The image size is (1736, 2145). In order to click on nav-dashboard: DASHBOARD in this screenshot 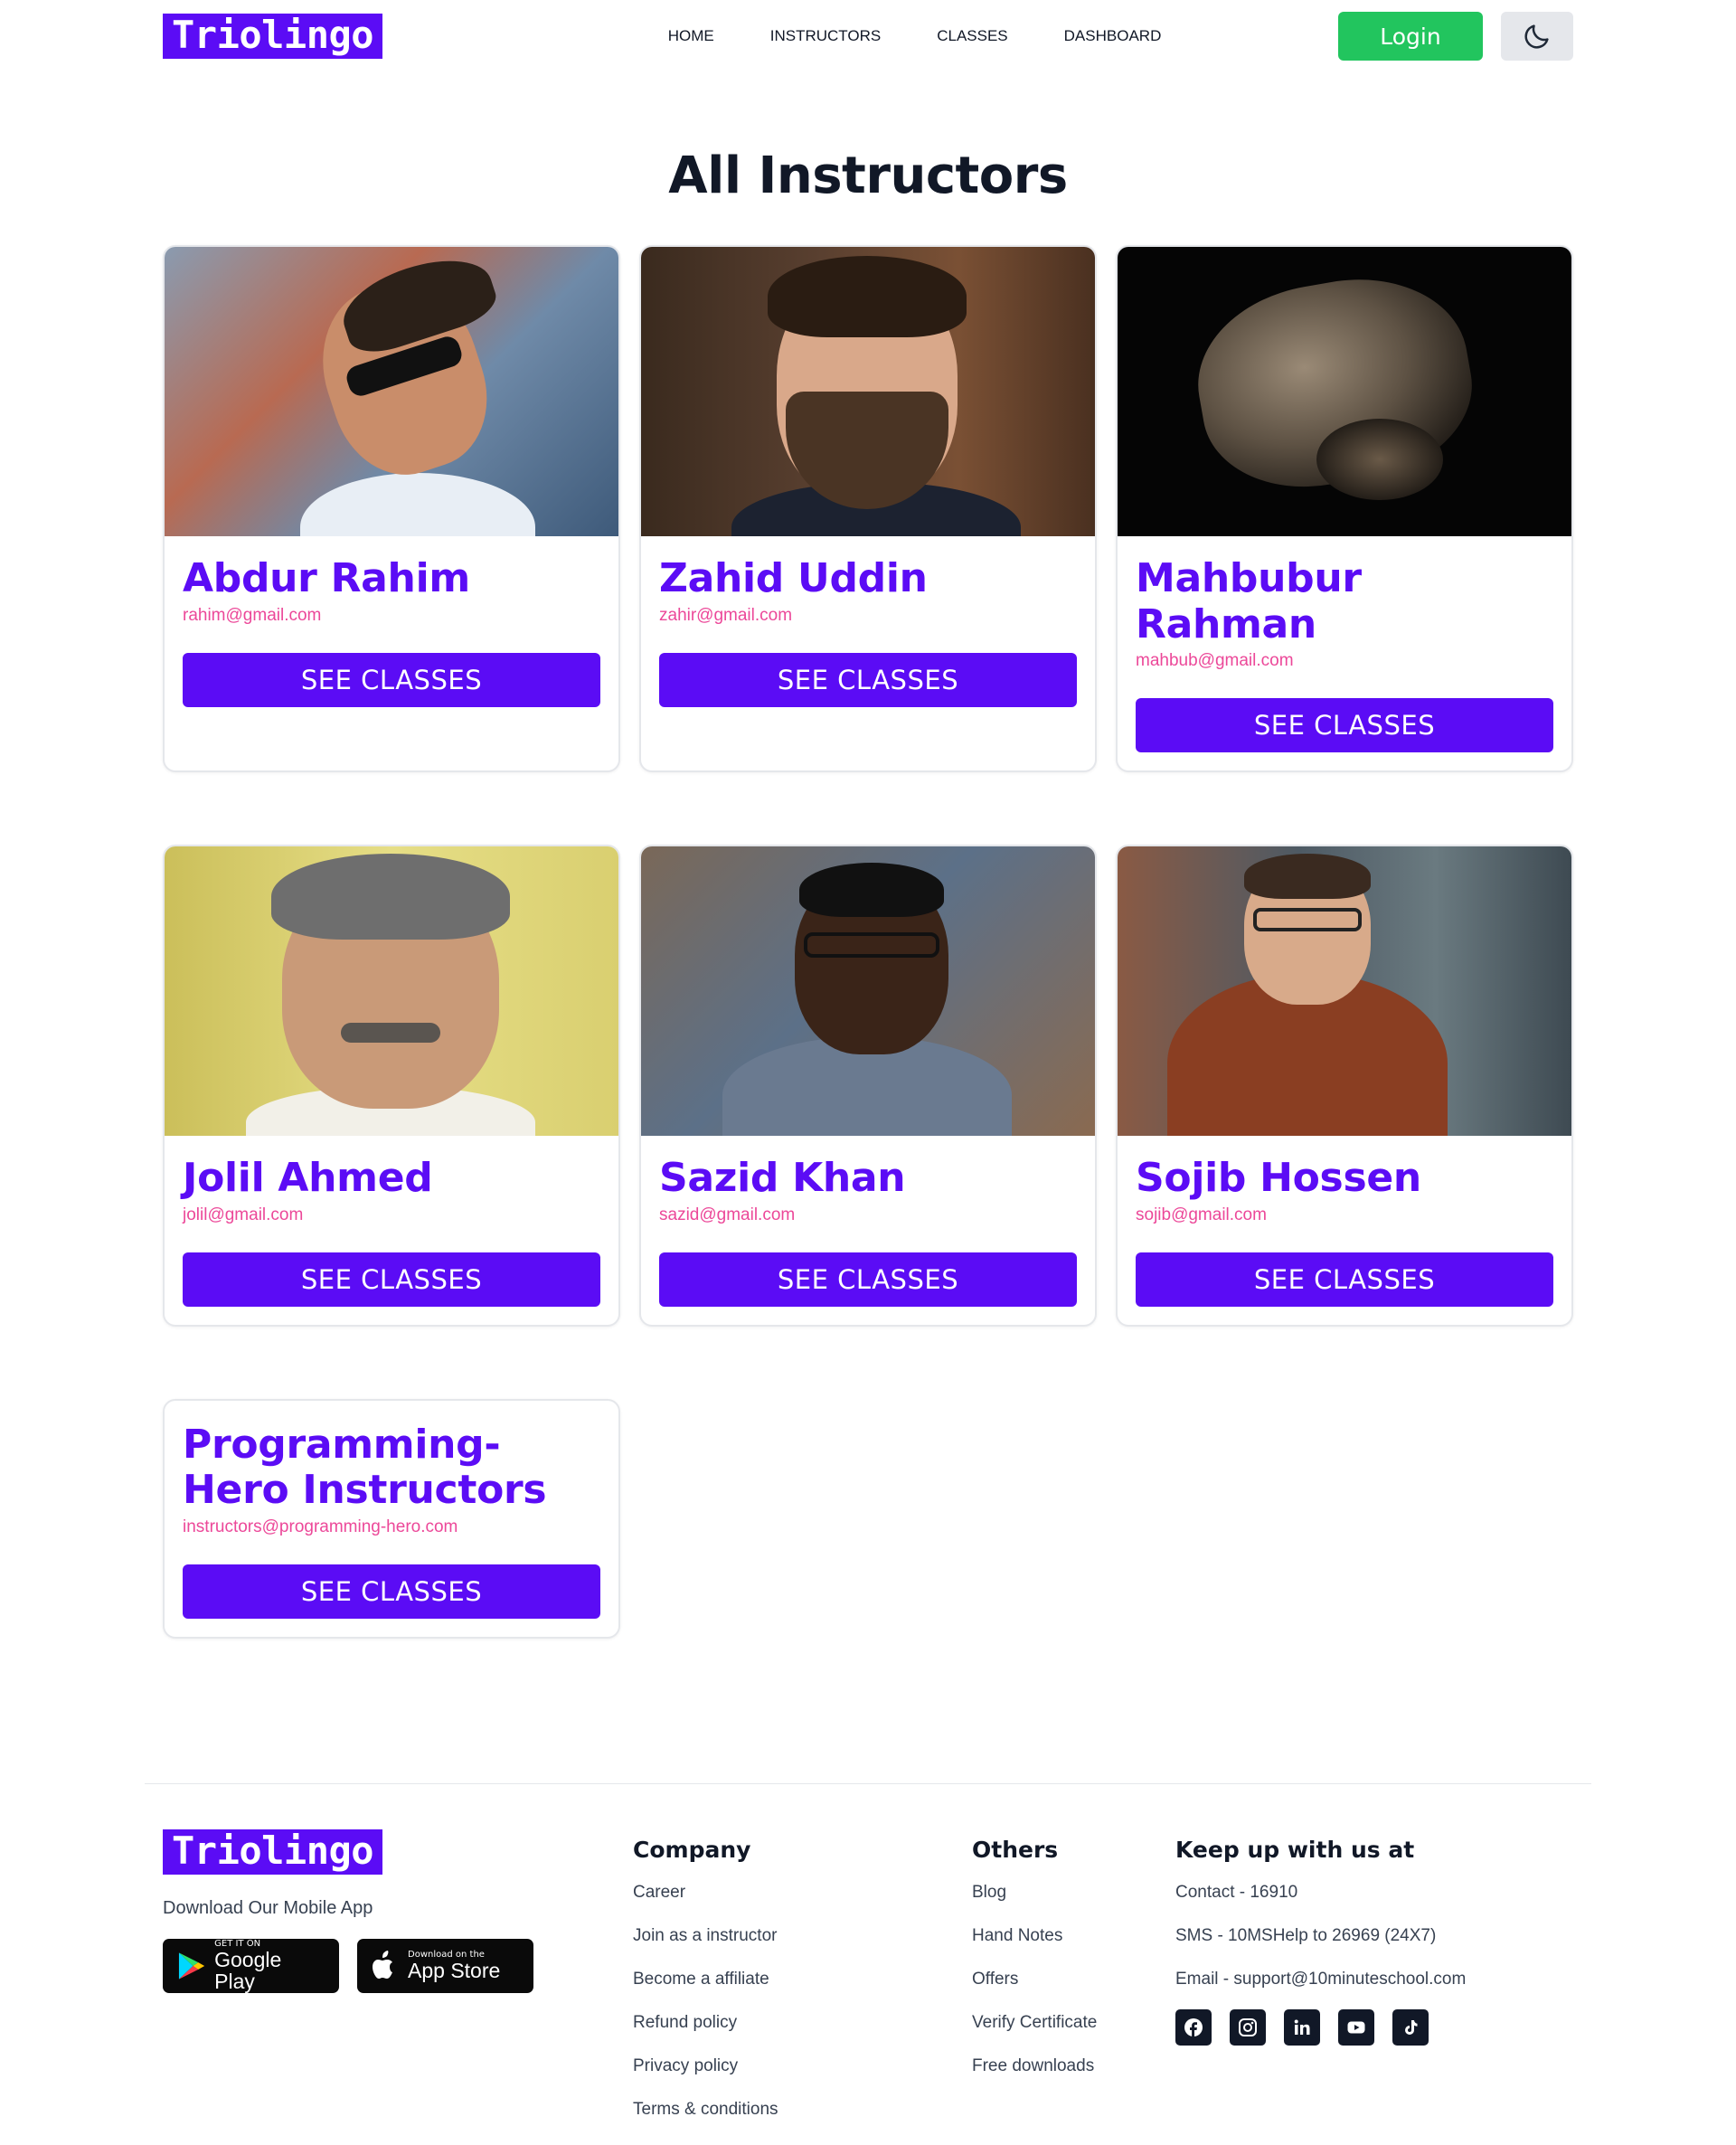, I will do `click(1113, 36)`.